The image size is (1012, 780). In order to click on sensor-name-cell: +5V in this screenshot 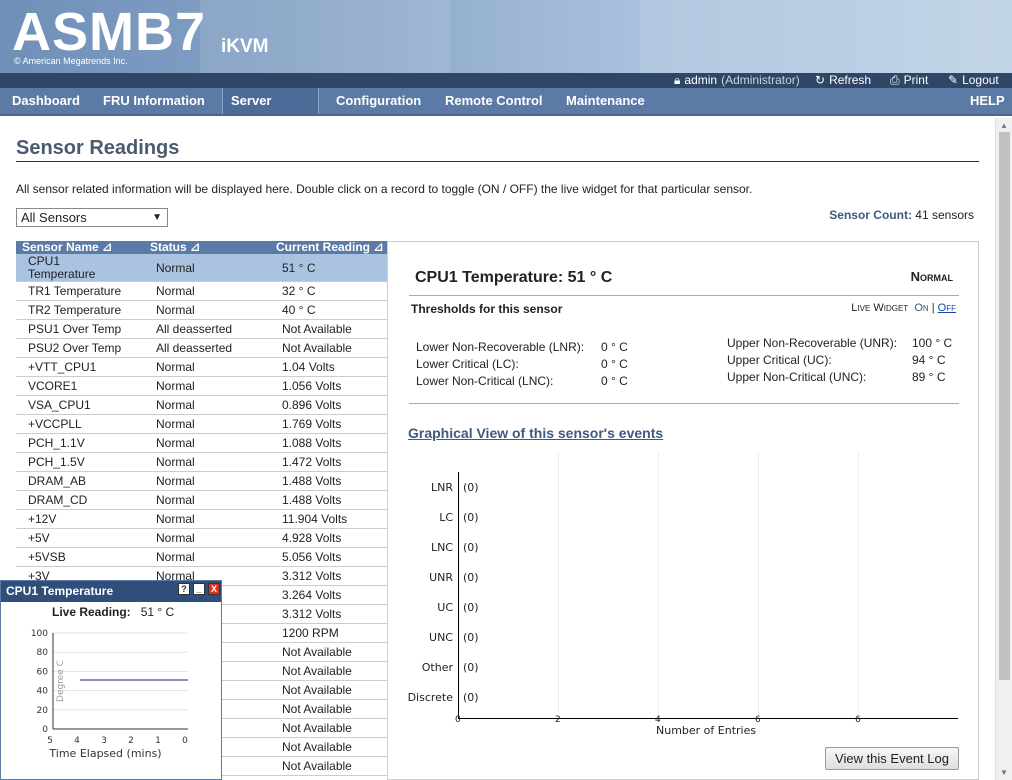, I will do `click(39, 538)`.